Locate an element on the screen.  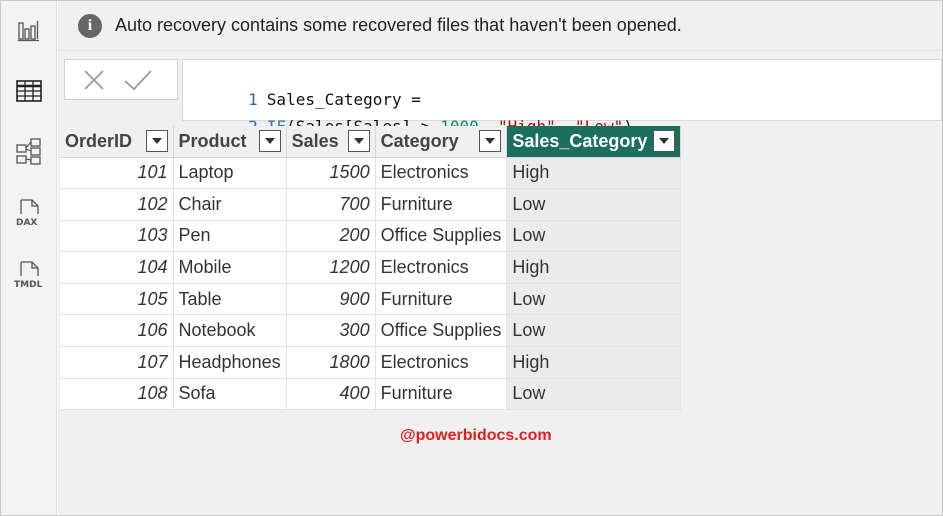
cell-orderid: 101 is located at coordinates (117, 173).